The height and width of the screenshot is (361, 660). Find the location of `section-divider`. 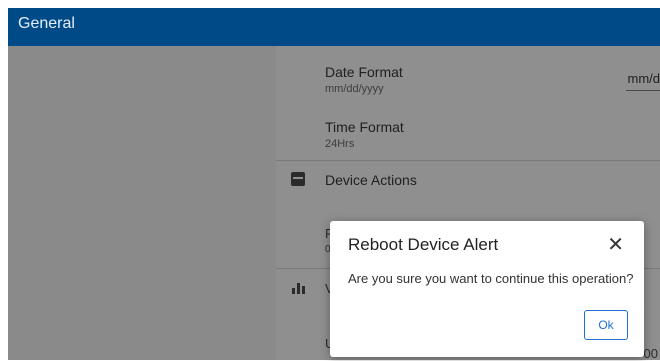

section-divider is located at coordinates (468, 160).